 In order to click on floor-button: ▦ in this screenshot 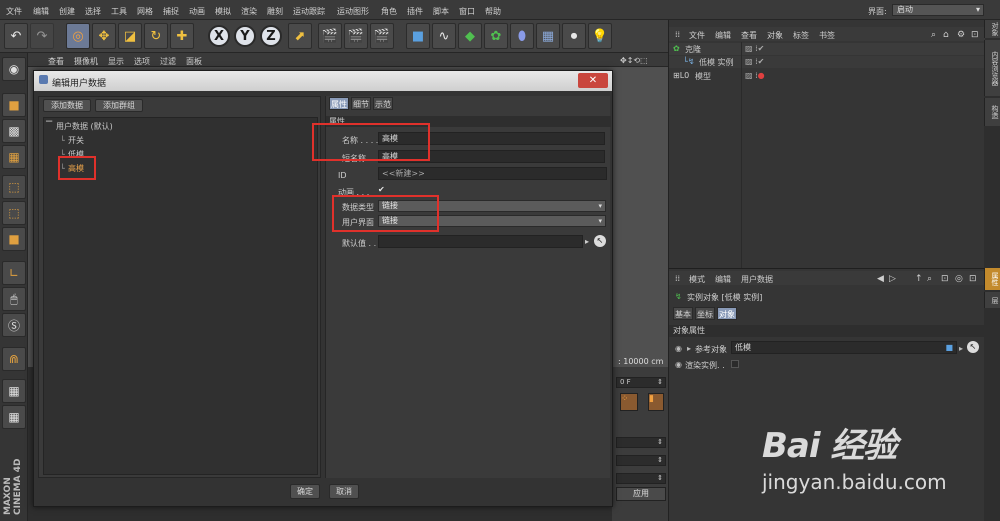, I will do `click(548, 36)`.